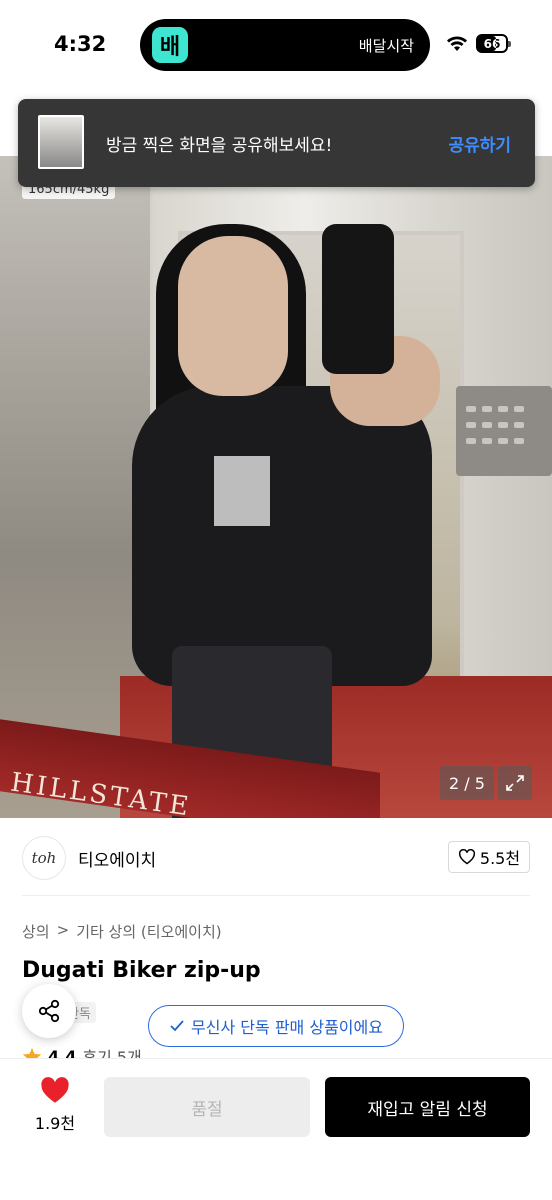  Describe the element at coordinates (44, 858) in the screenshot. I see `brand-logo: toh` at that location.